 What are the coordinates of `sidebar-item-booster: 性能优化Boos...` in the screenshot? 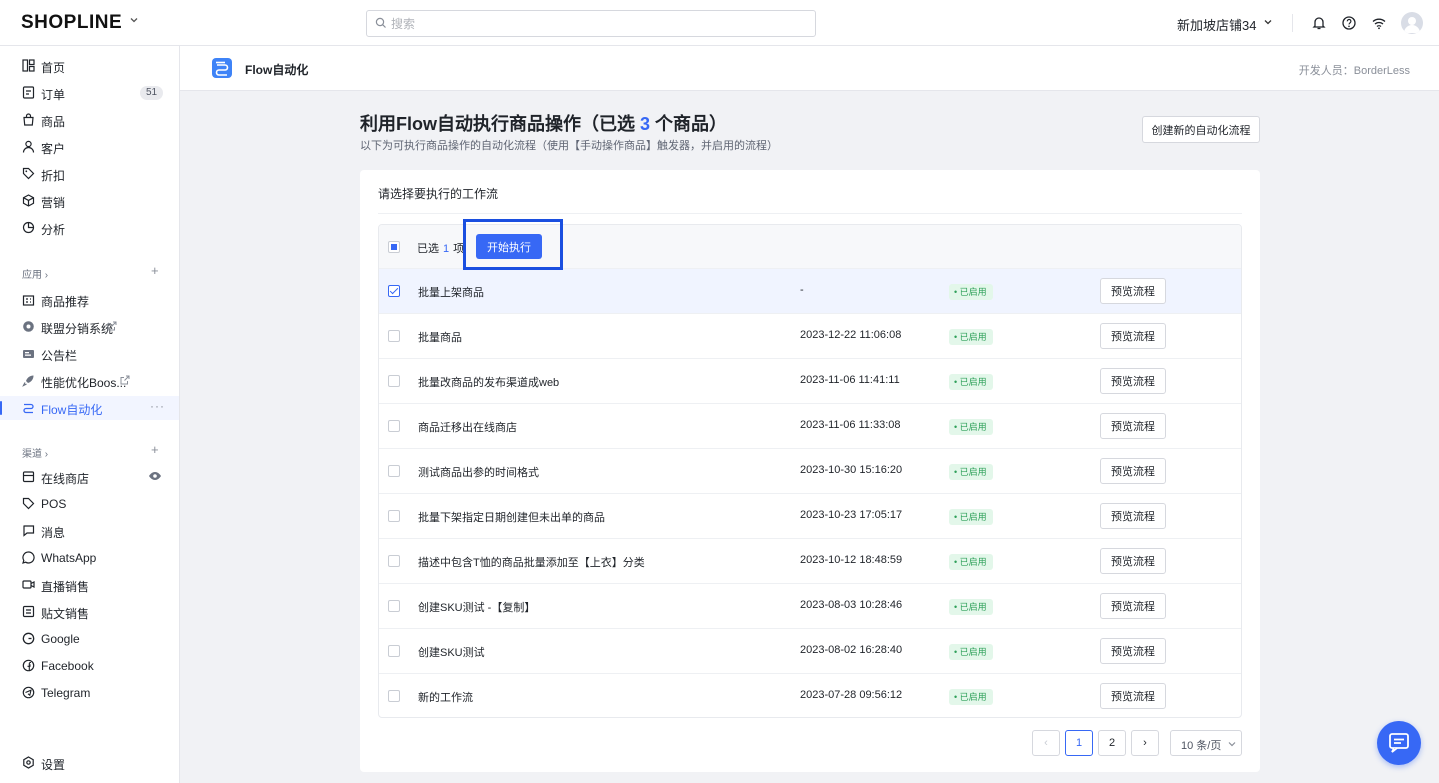 It's located at (89, 381).